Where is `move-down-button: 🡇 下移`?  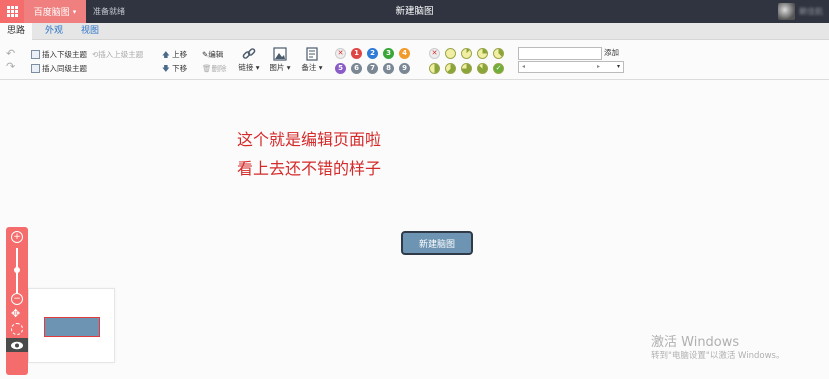
move-down-button: 🡇 下移 is located at coordinates (174, 69).